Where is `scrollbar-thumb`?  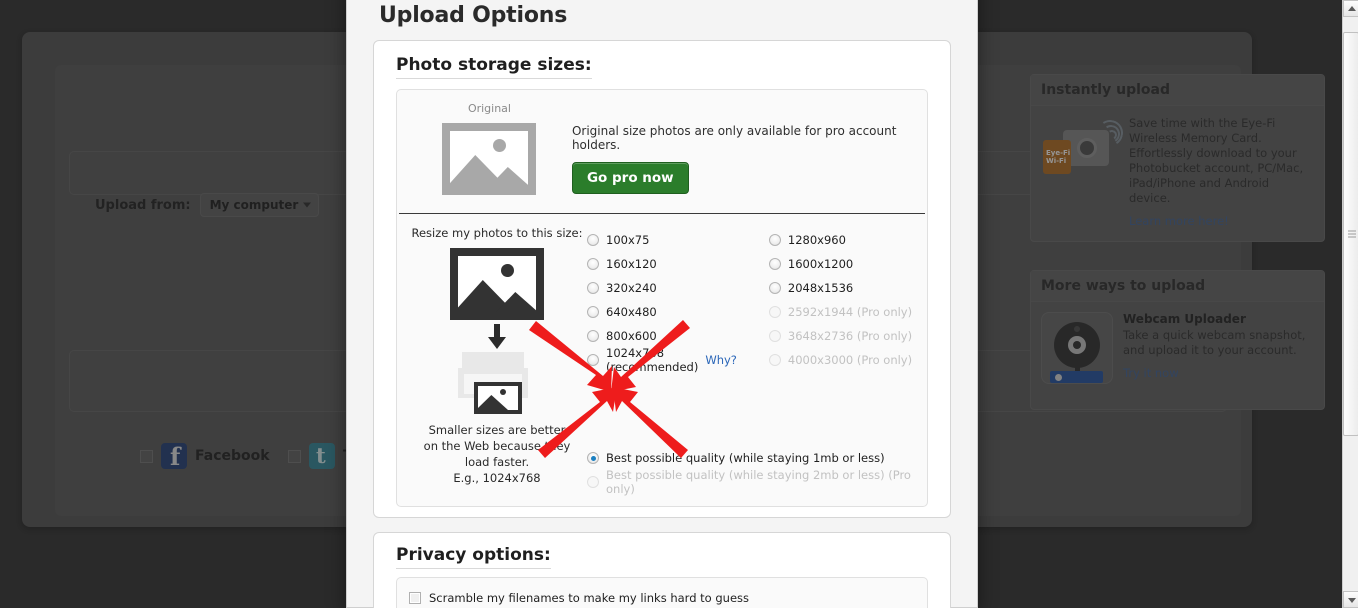
scrollbar-thumb is located at coordinates (1350, 234).